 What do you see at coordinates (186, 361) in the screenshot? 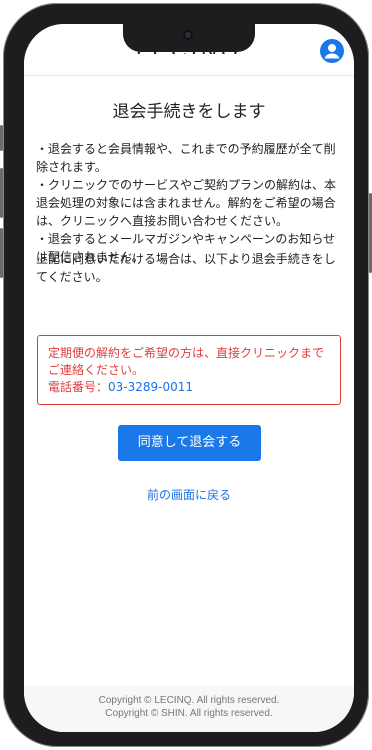
I see `alert-message: 定期便の解約をご希望の方は、直接クリニックまでご連絡ください。` at bounding box center [186, 361].